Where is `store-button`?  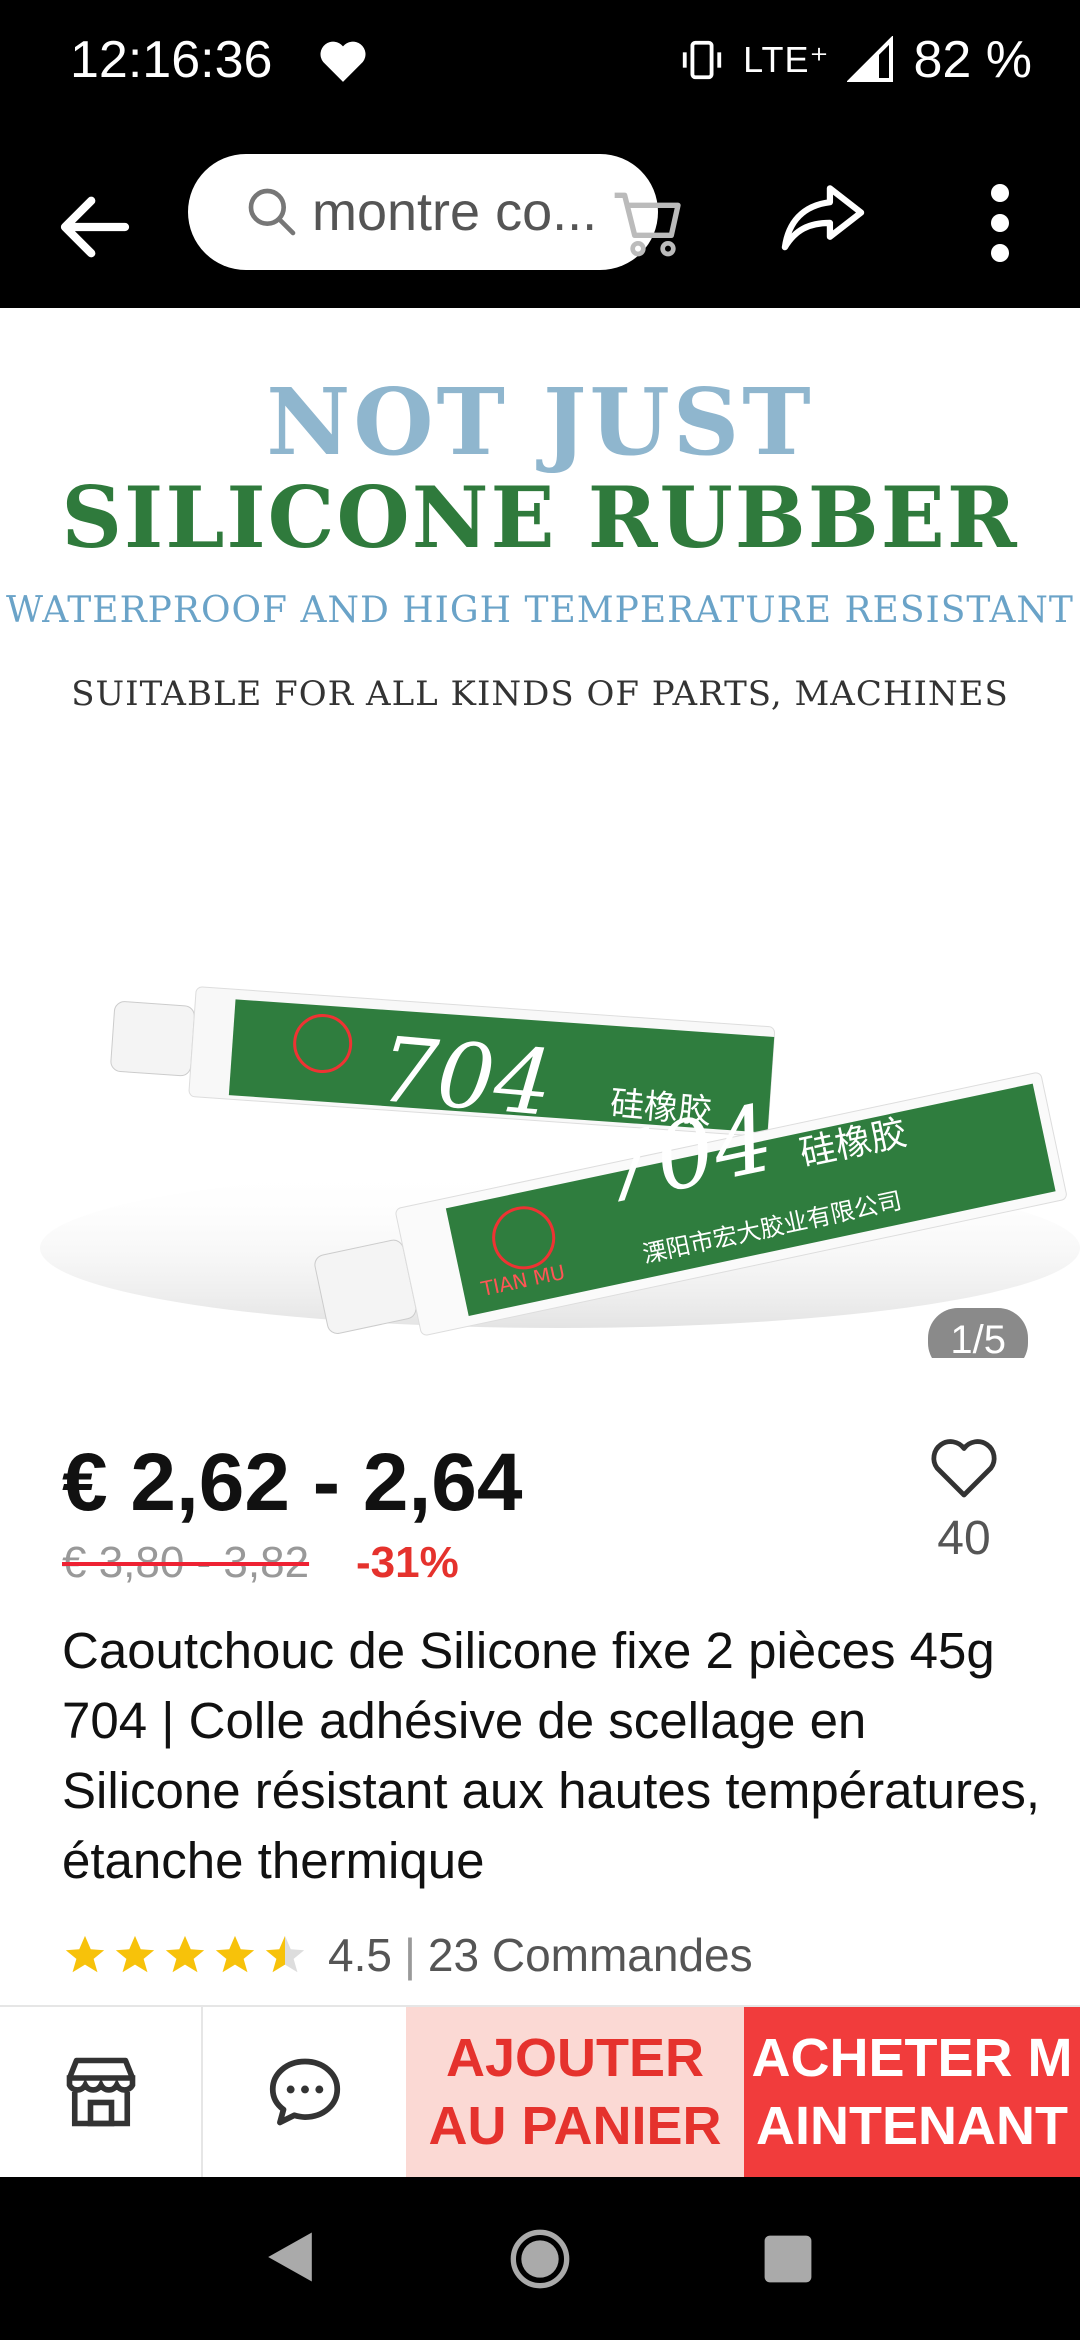
store-button is located at coordinates (101, 2092).